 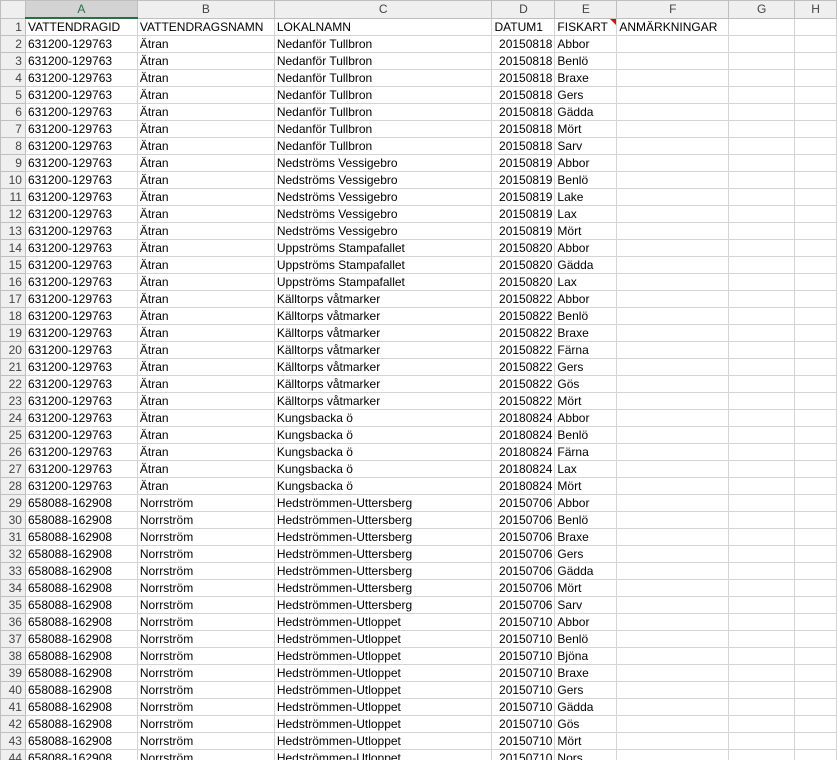 What do you see at coordinates (13, 95) in the screenshot?
I see `row-header: 5` at bounding box center [13, 95].